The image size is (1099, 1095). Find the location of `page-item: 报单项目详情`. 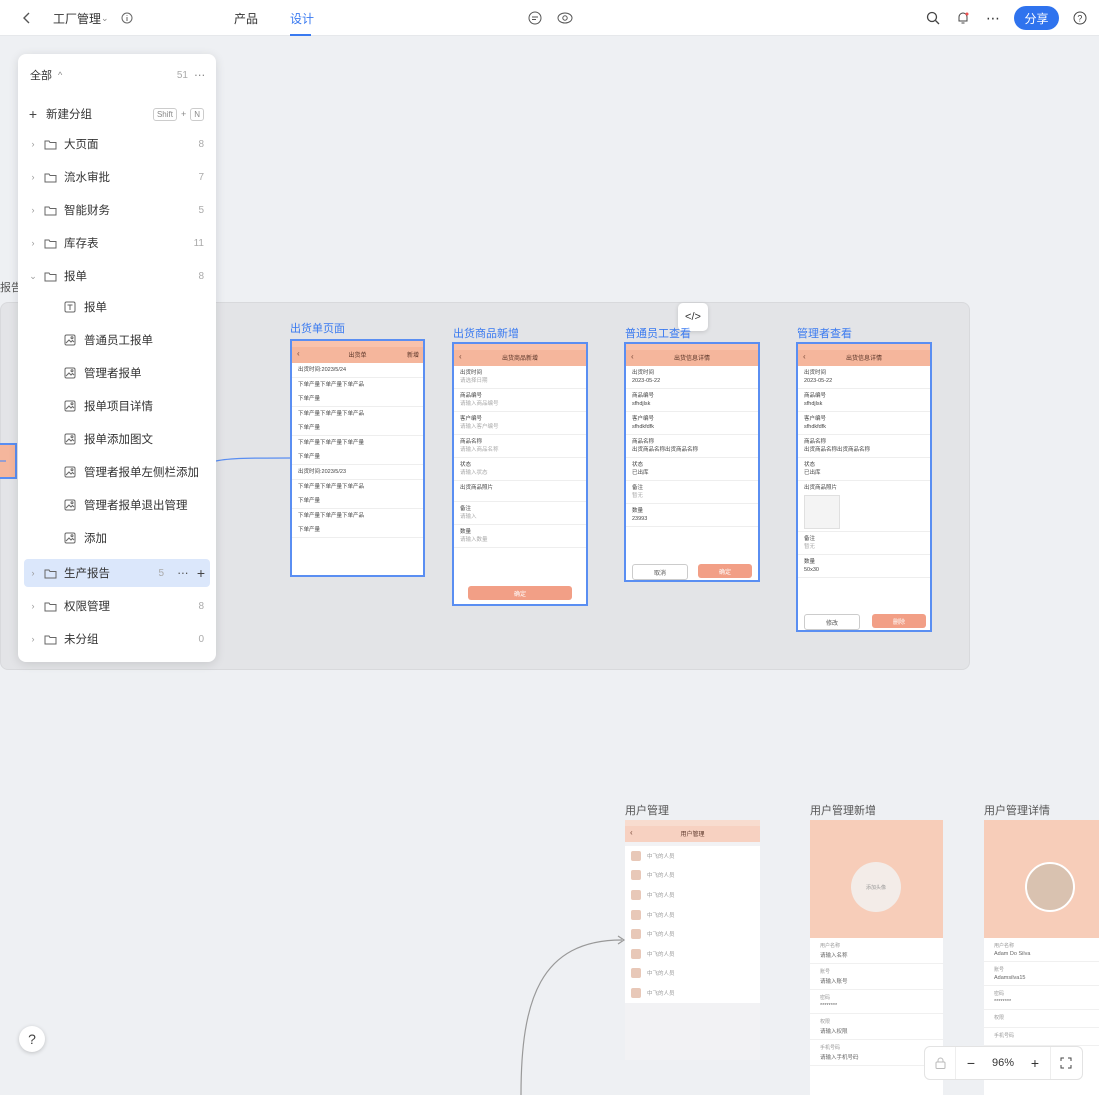

page-item: 报单项目详情 is located at coordinates (117, 406).